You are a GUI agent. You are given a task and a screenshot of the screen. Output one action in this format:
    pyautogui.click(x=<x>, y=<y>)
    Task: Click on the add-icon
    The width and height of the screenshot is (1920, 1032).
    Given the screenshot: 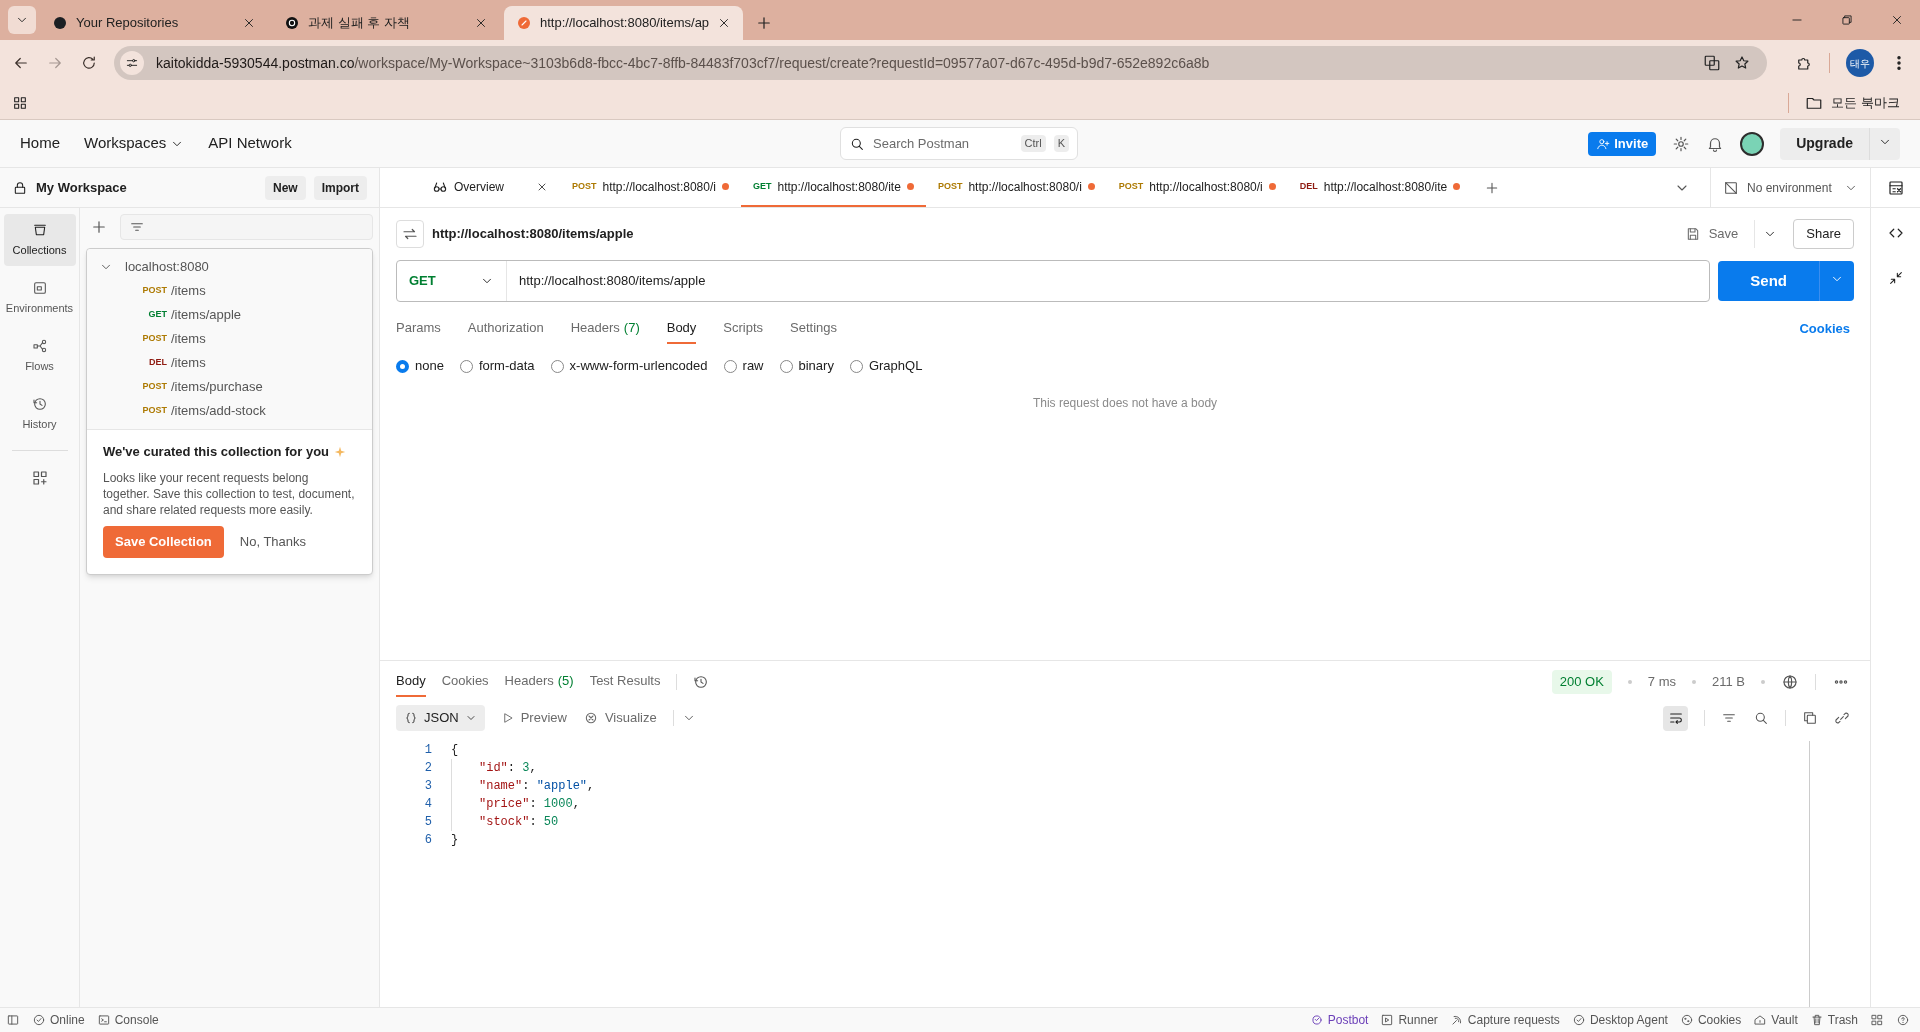 What is the action you would take?
    pyautogui.click(x=99, y=227)
    